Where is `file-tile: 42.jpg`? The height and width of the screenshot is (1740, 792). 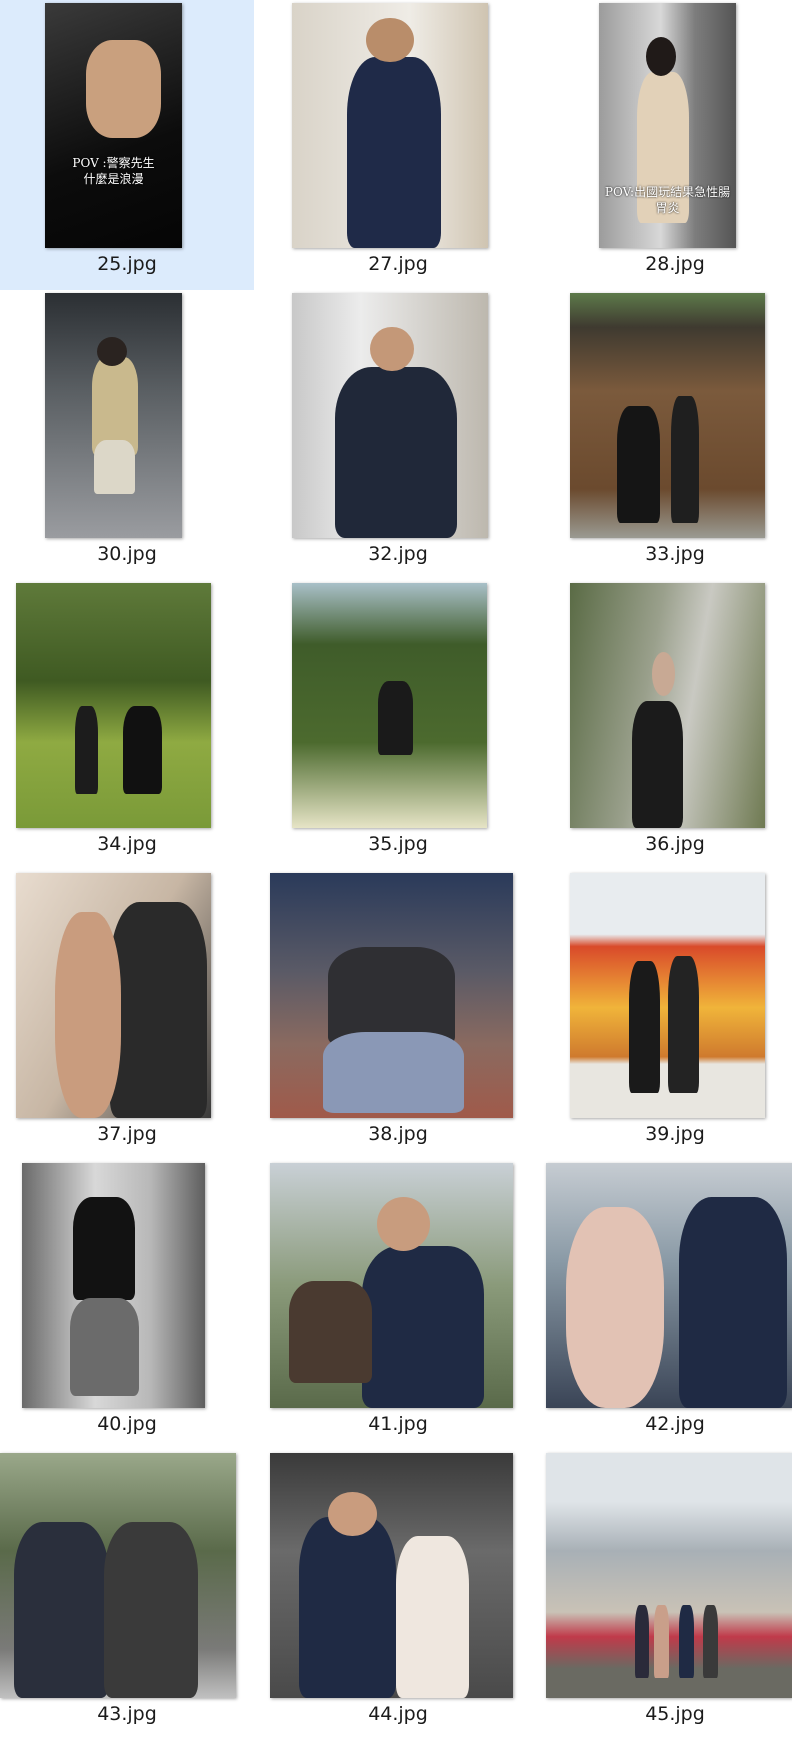
file-tile: 42.jpg is located at coordinates (669, 1305).